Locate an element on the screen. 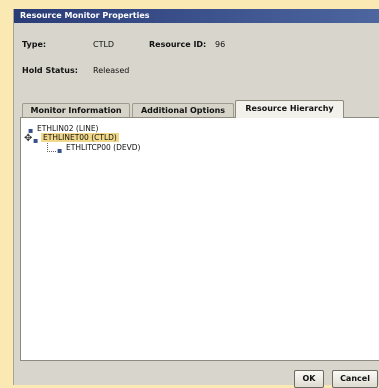 Image resolution: width=379 pixels, height=388 pixels. tab-monitor-information: Monitor Information is located at coordinates (76, 110).